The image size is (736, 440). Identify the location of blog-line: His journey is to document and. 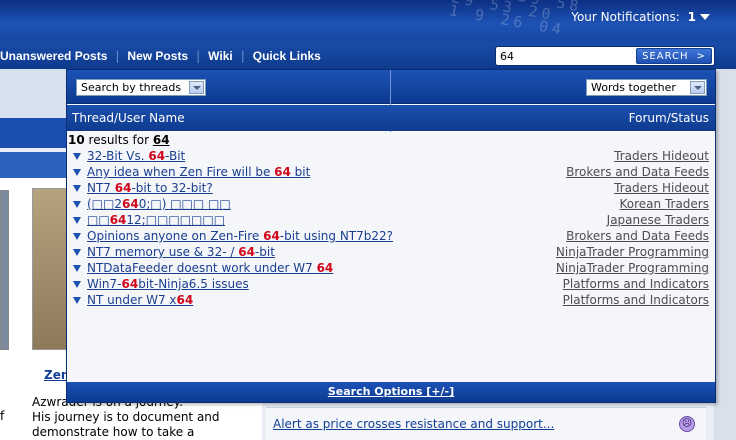
(126, 417).